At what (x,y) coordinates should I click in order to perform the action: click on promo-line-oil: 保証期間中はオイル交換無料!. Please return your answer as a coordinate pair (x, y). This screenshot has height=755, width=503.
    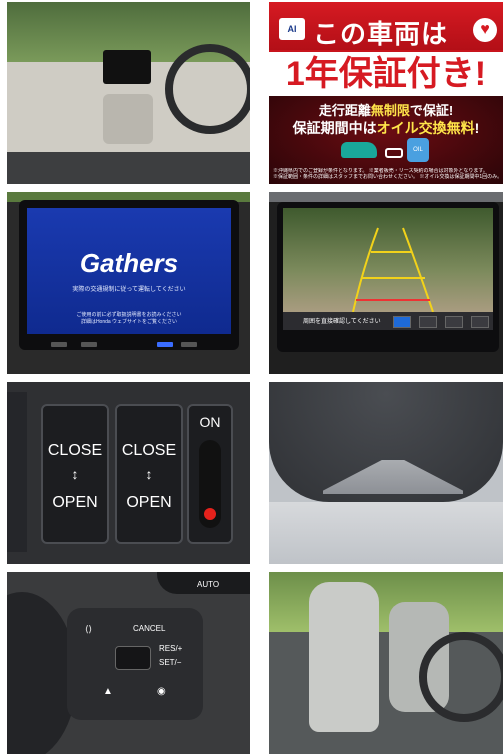
    Looking at the image, I should click on (386, 128).